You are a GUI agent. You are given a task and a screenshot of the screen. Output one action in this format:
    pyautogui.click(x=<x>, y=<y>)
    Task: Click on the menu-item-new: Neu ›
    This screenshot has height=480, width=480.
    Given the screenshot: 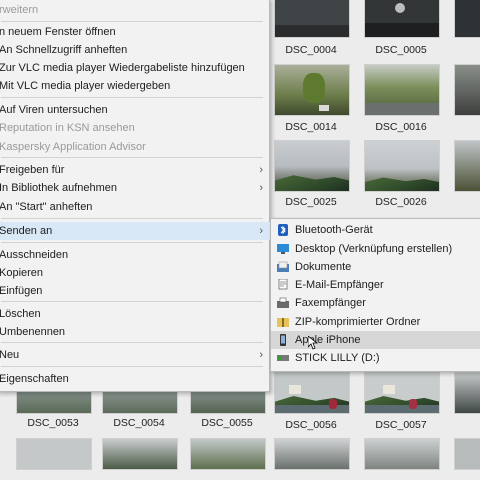 What is the action you would take?
    pyautogui.click(x=135, y=355)
    